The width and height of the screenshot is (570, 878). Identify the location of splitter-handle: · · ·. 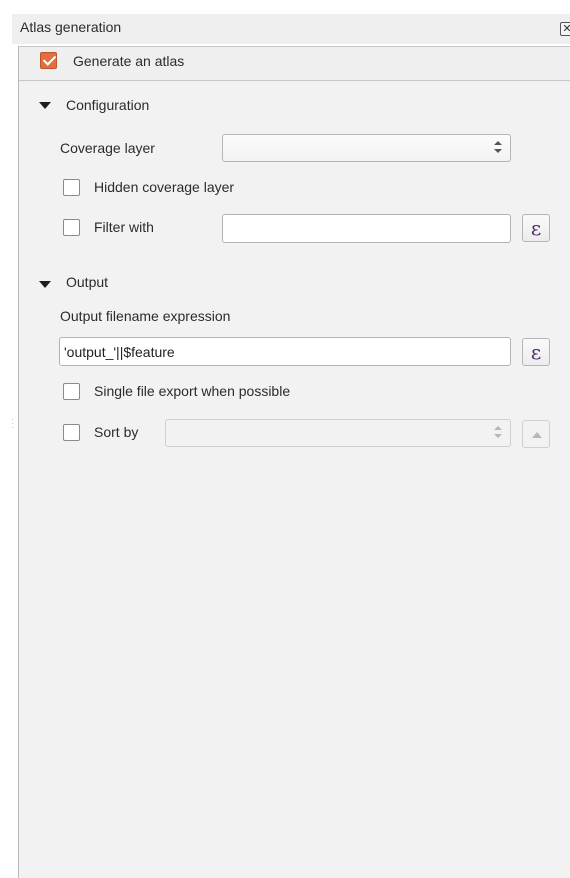
(13, 424).